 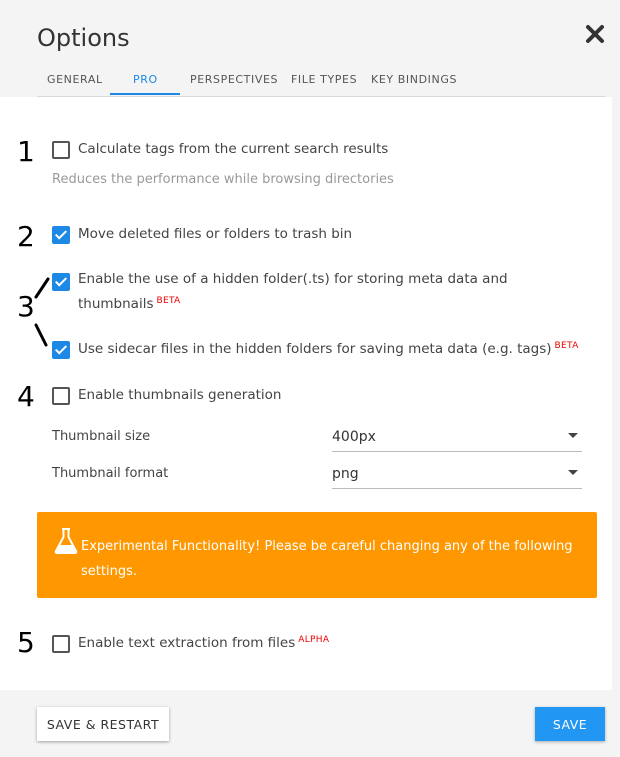 I want to click on annotation-number: 1, so click(x=26, y=151).